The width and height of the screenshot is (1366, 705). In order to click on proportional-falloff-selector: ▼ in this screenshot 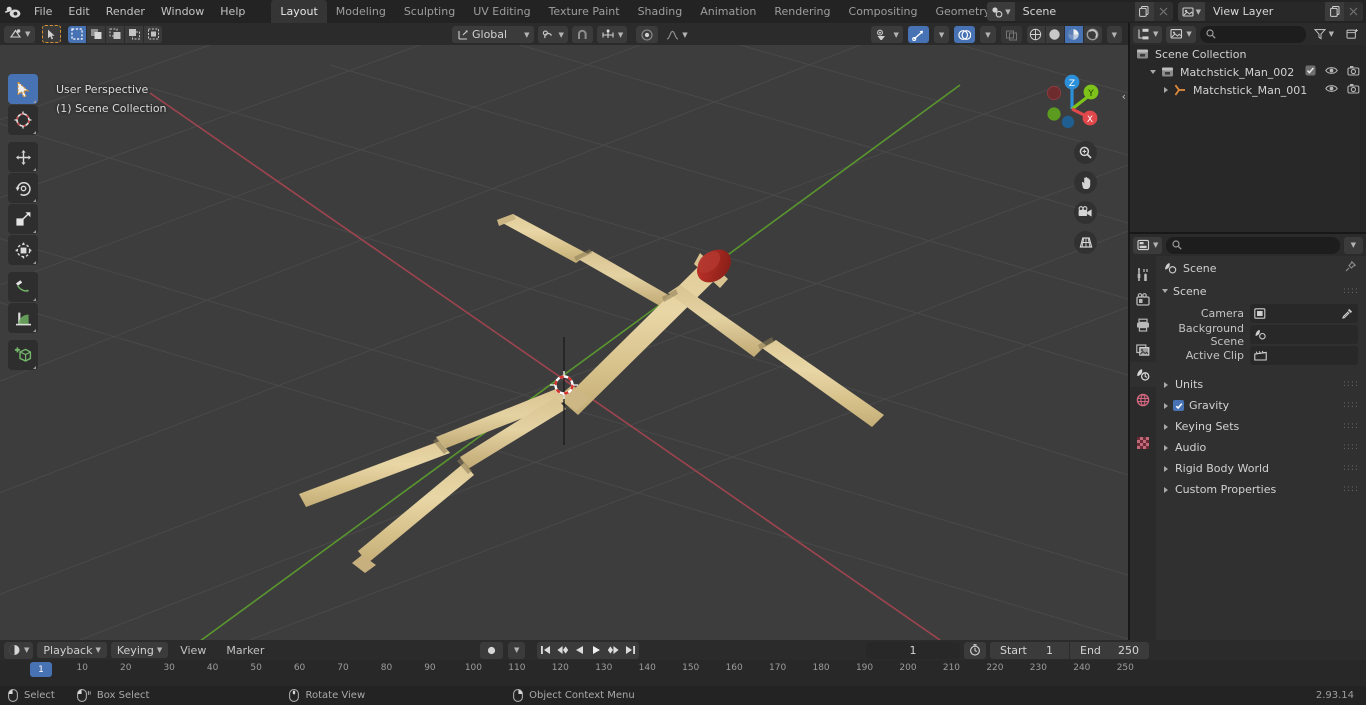, I will do `click(676, 34)`.